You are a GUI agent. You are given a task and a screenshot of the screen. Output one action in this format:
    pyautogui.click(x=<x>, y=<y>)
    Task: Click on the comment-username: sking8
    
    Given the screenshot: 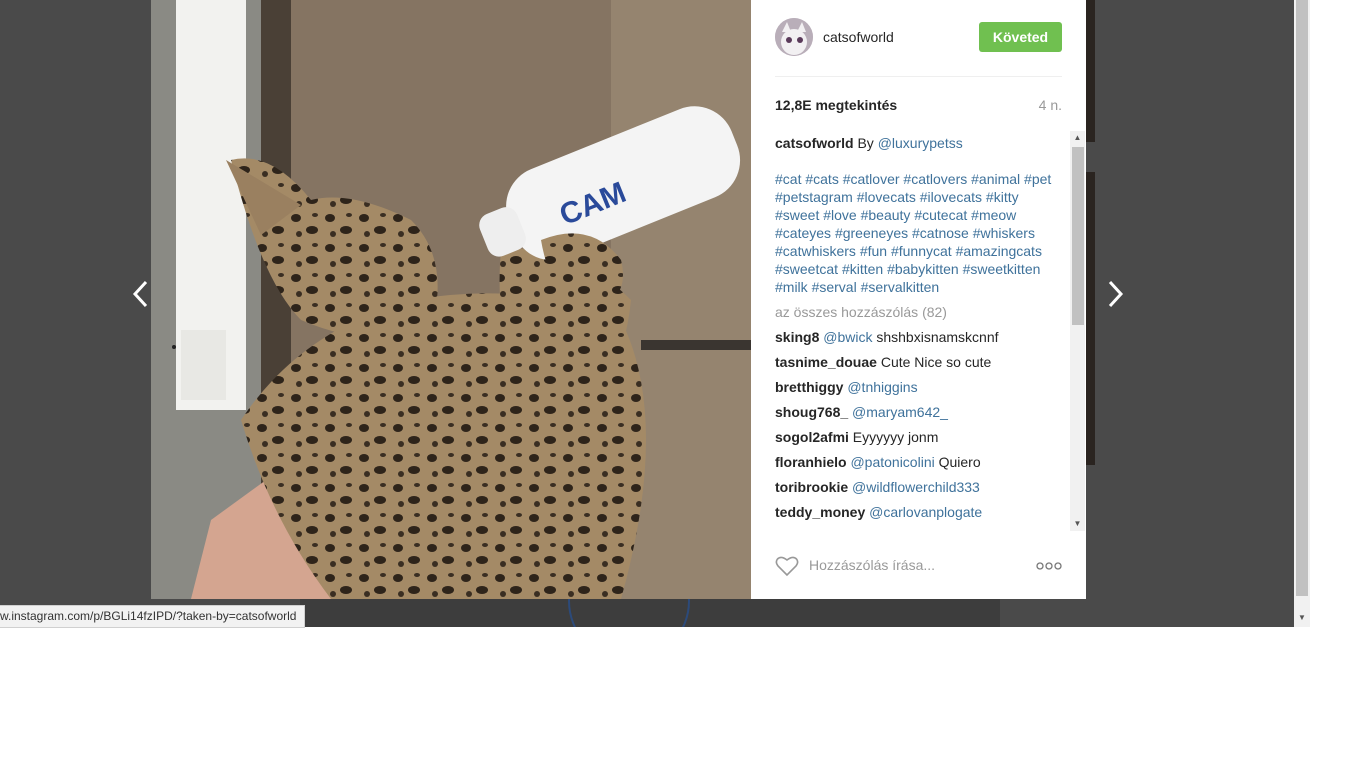 What is the action you would take?
    pyautogui.click(x=797, y=337)
    